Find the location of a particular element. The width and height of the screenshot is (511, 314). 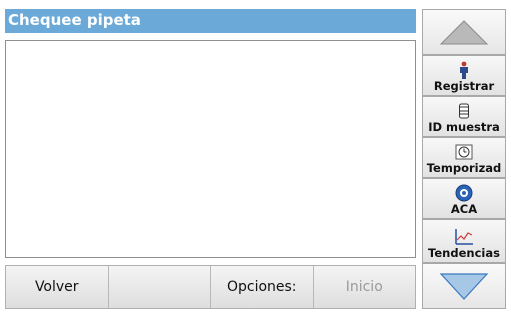

sidebar-item-registrar: Registrar is located at coordinates (464, 75).